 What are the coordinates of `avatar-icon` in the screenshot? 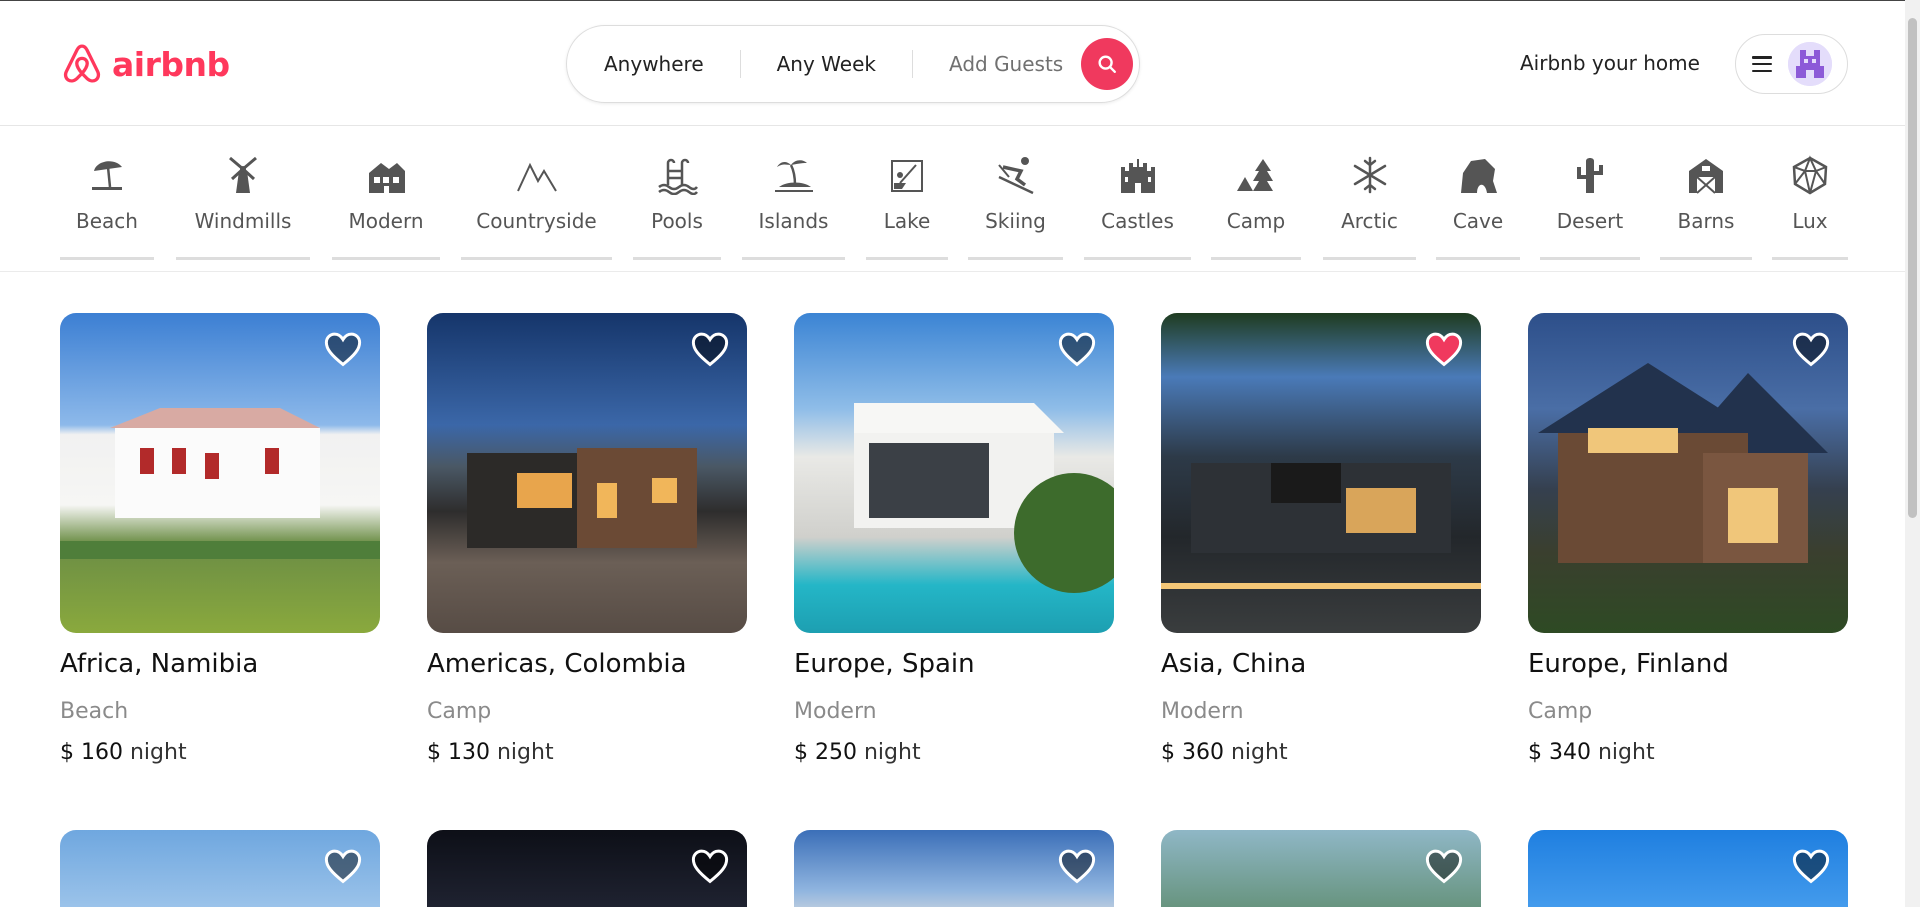 It's located at (1810, 64).